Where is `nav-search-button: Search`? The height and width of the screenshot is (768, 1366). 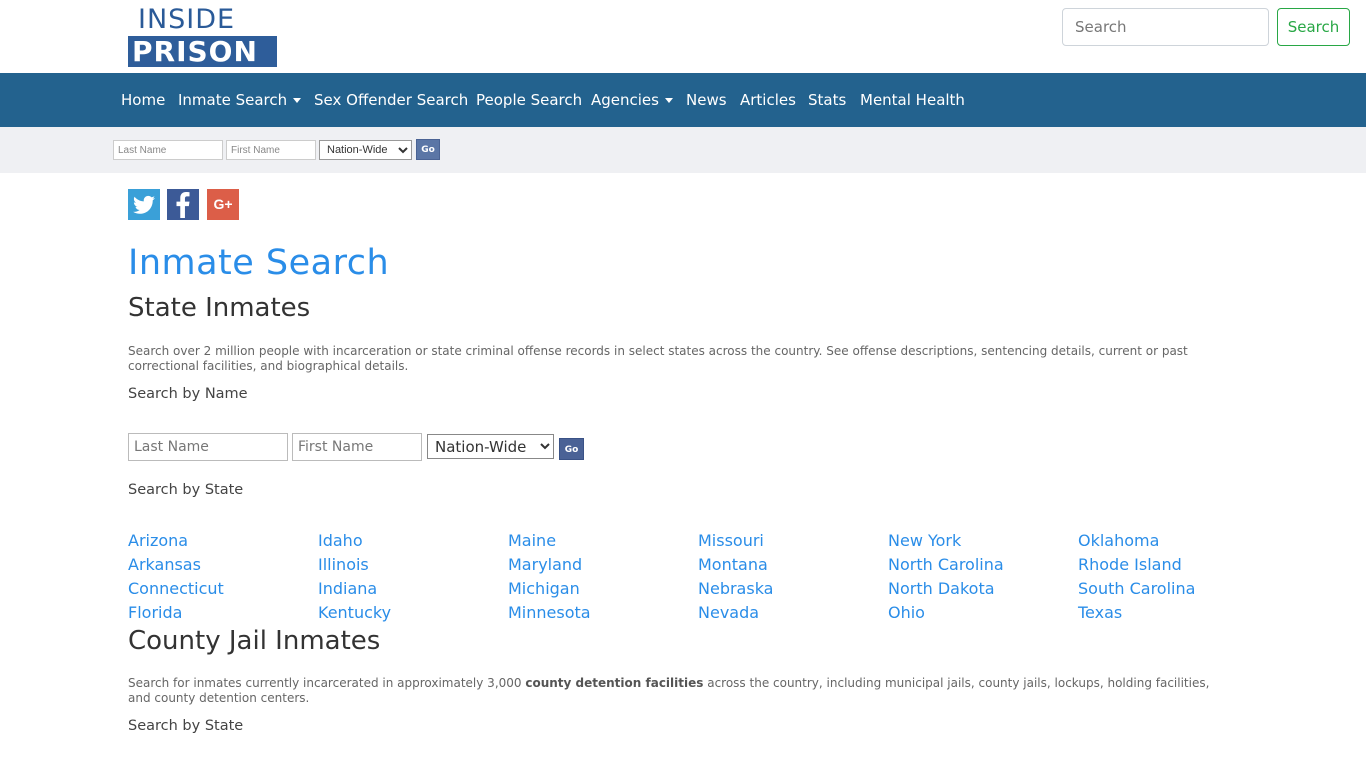
nav-search-button: Search is located at coordinates (1313, 27).